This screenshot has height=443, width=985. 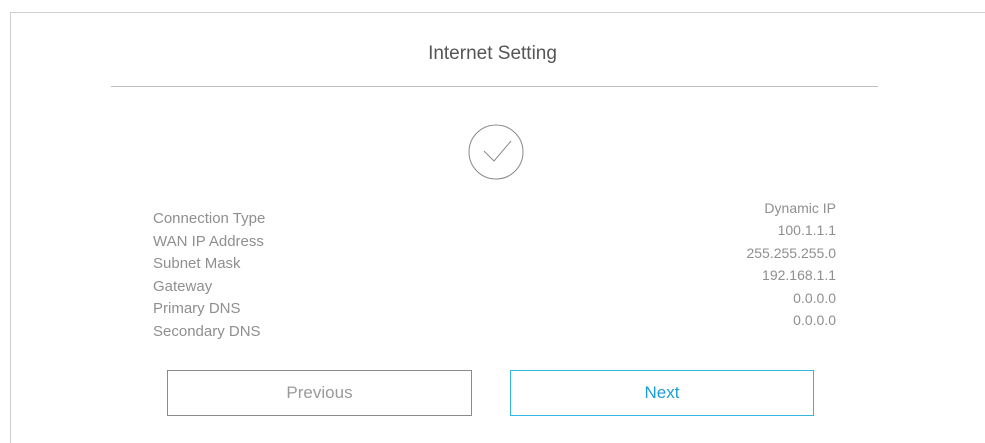 I want to click on secondary-dns-value: 0.0.0.0, so click(x=814, y=320).